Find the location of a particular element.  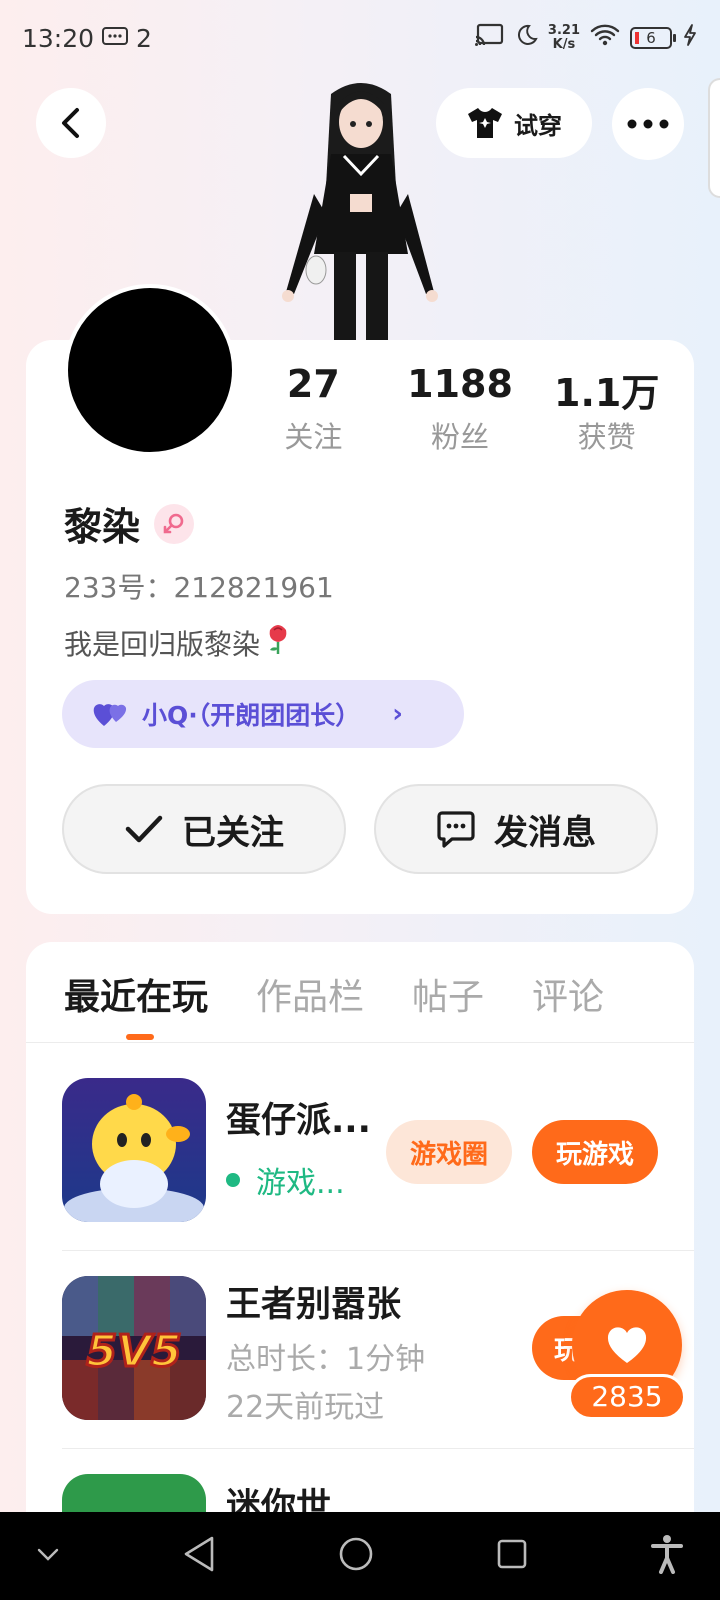

network-speed: 3.21 K/s is located at coordinates (563, 37).